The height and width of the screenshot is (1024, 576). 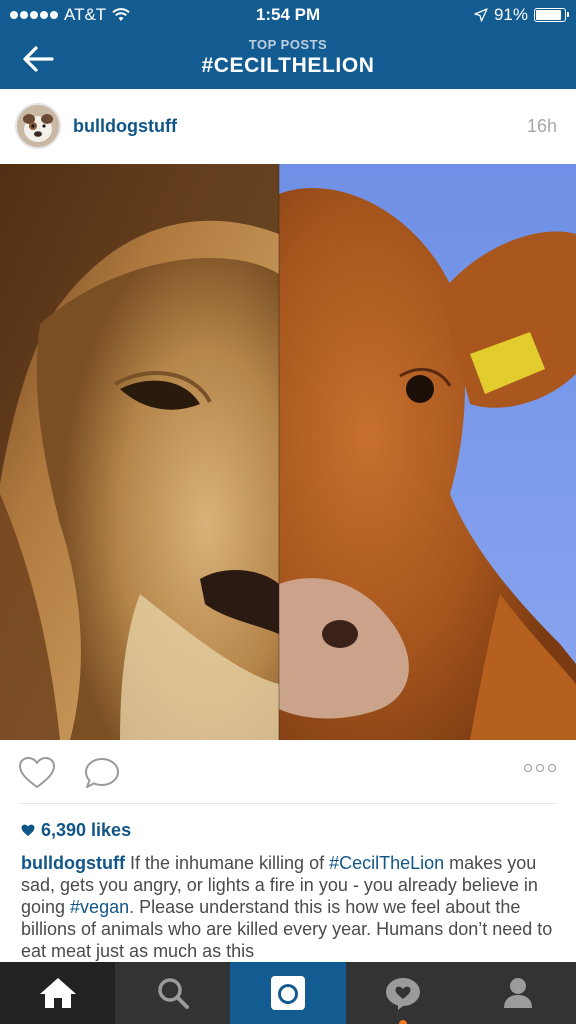 I want to click on status-bar: AT&T 1:54 PM 91%, so click(x=288, y=15).